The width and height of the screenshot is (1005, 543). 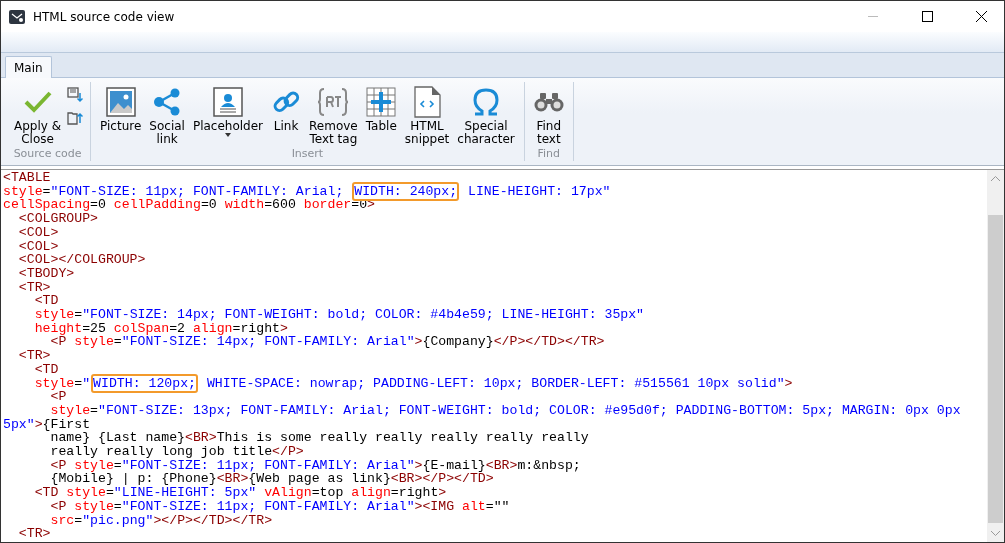 What do you see at coordinates (272, 479) in the screenshot?
I see `code-line: {Mobile} | p: {Phone}<BR>{Web page as link}<BR></P></TD>` at bounding box center [272, 479].